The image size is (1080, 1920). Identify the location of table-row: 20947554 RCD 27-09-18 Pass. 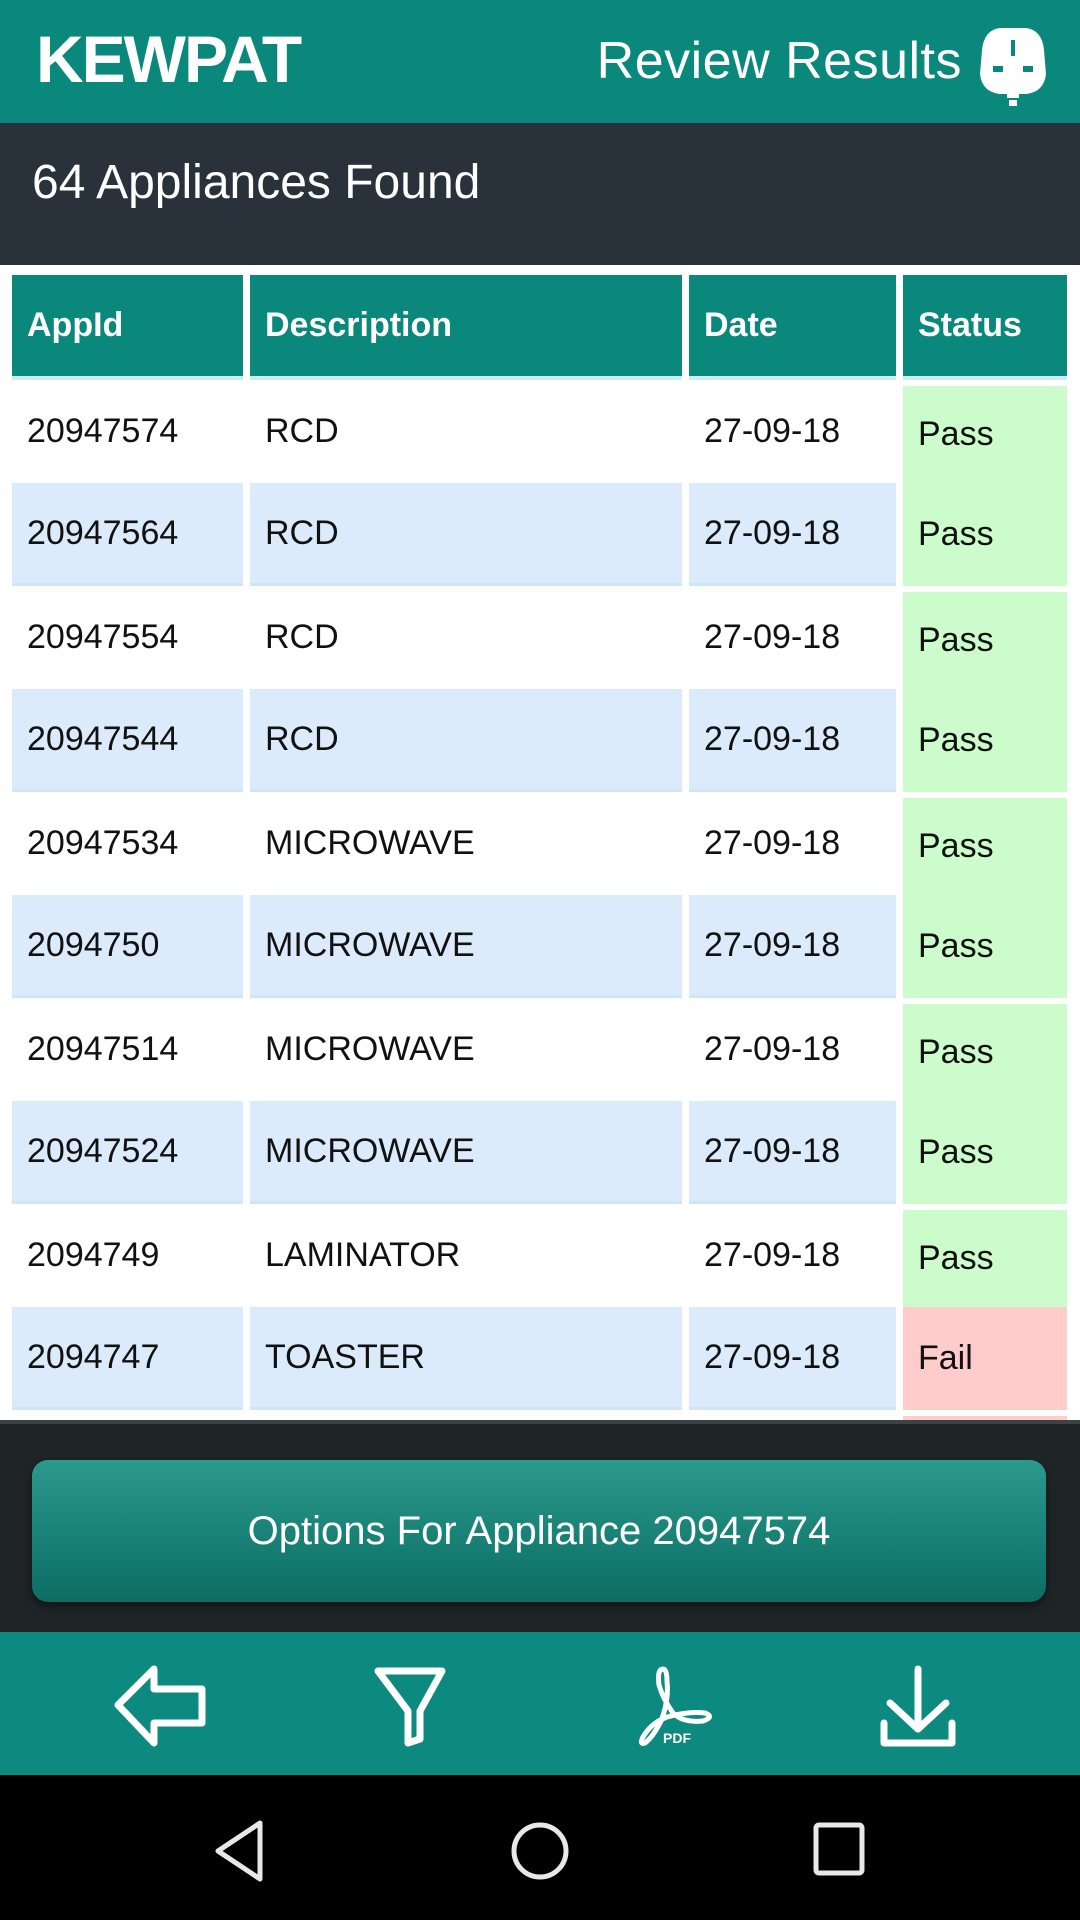
(540, 637).